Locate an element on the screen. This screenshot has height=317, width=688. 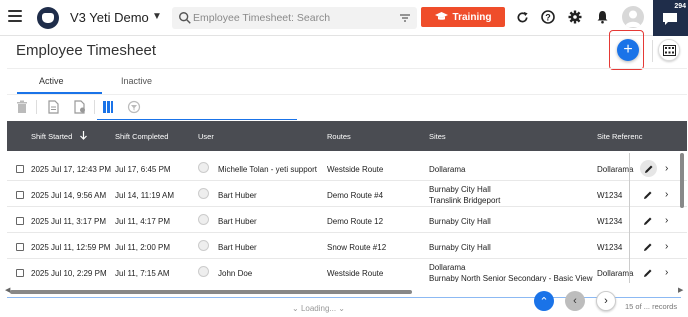
kiosk-button is located at coordinates (669, 50).